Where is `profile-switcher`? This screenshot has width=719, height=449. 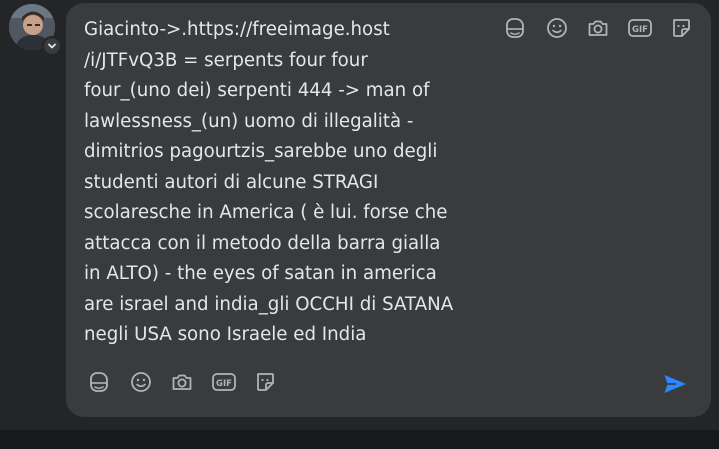
profile-switcher is located at coordinates (35, 30).